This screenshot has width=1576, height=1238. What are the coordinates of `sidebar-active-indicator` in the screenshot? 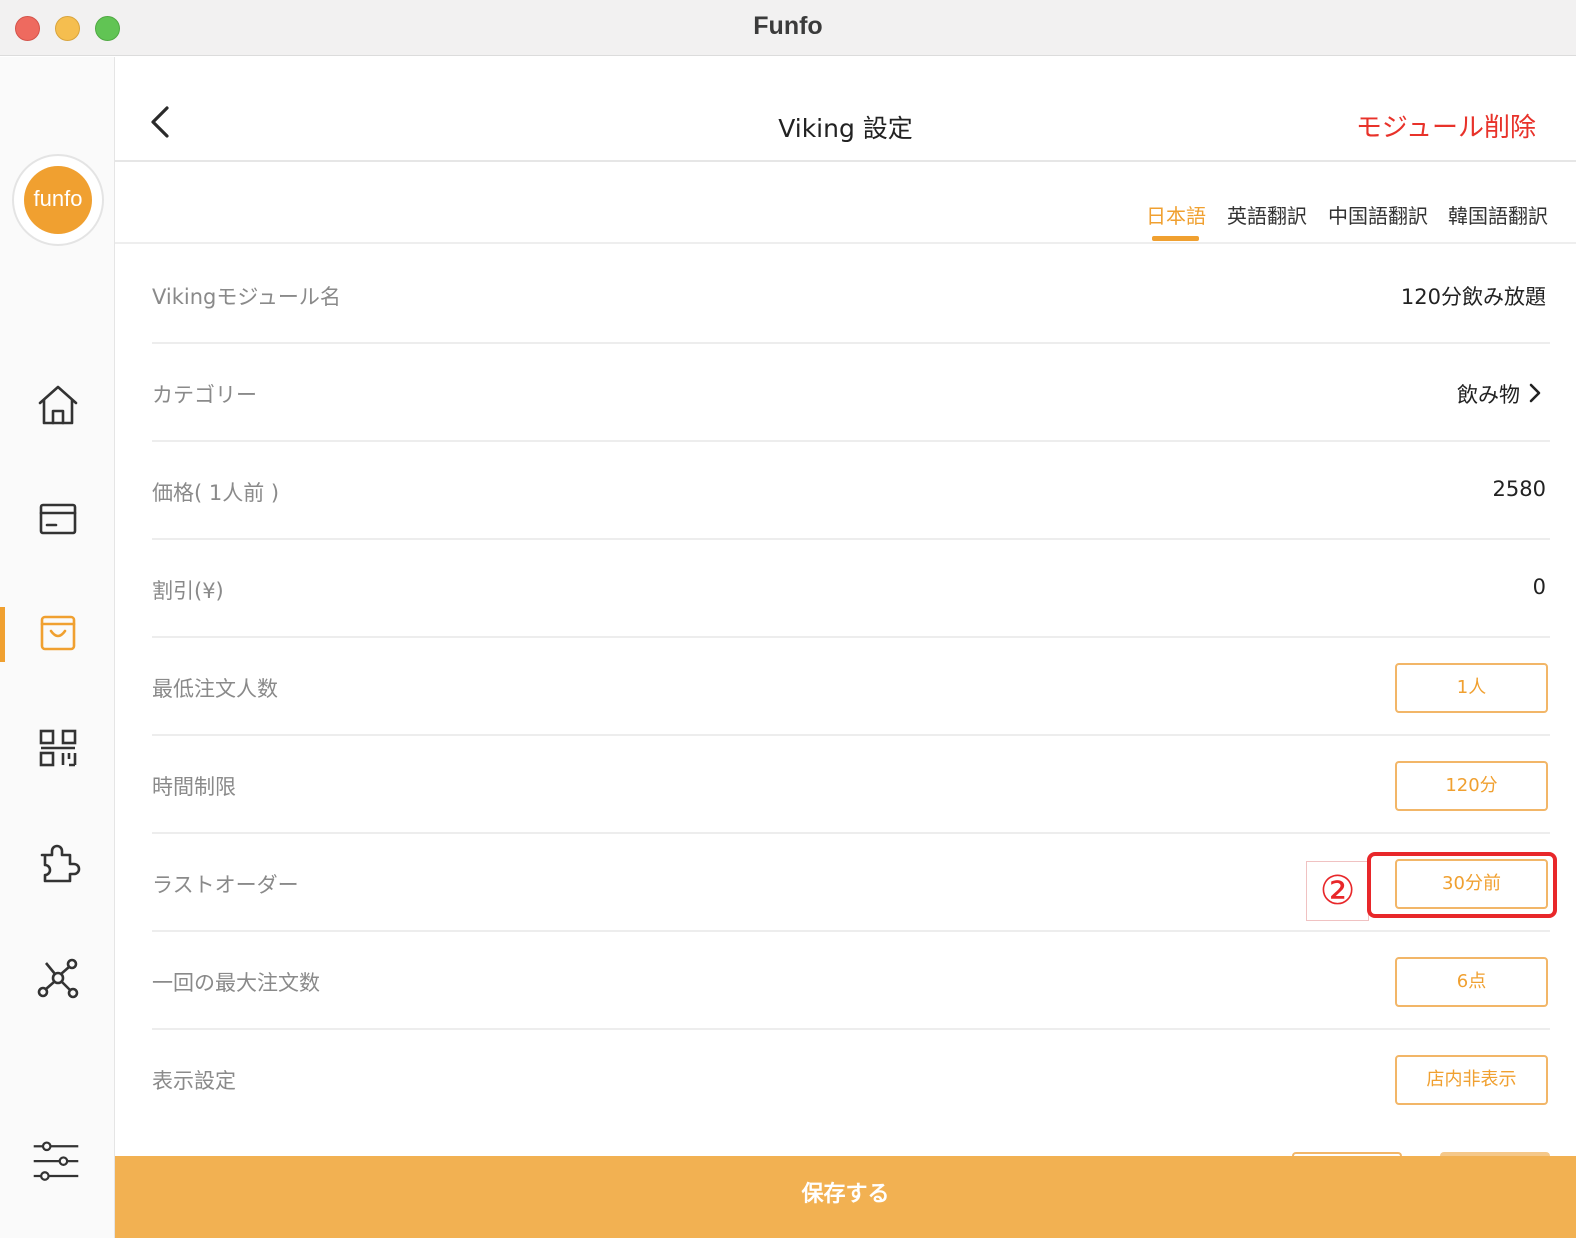 It's located at (2, 634).